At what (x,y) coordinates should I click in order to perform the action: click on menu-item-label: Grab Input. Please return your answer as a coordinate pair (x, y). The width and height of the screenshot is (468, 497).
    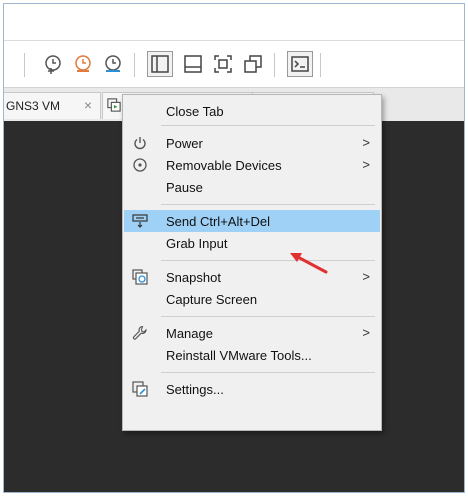
    Looking at the image, I should click on (197, 243).